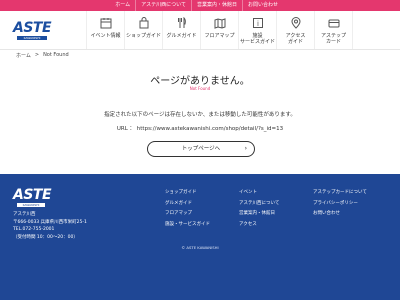 This screenshot has width=400, height=300. What do you see at coordinates (32, 28) in the screenshot?
I see `logo-text: ASTE` at bounding box center [32, 28].